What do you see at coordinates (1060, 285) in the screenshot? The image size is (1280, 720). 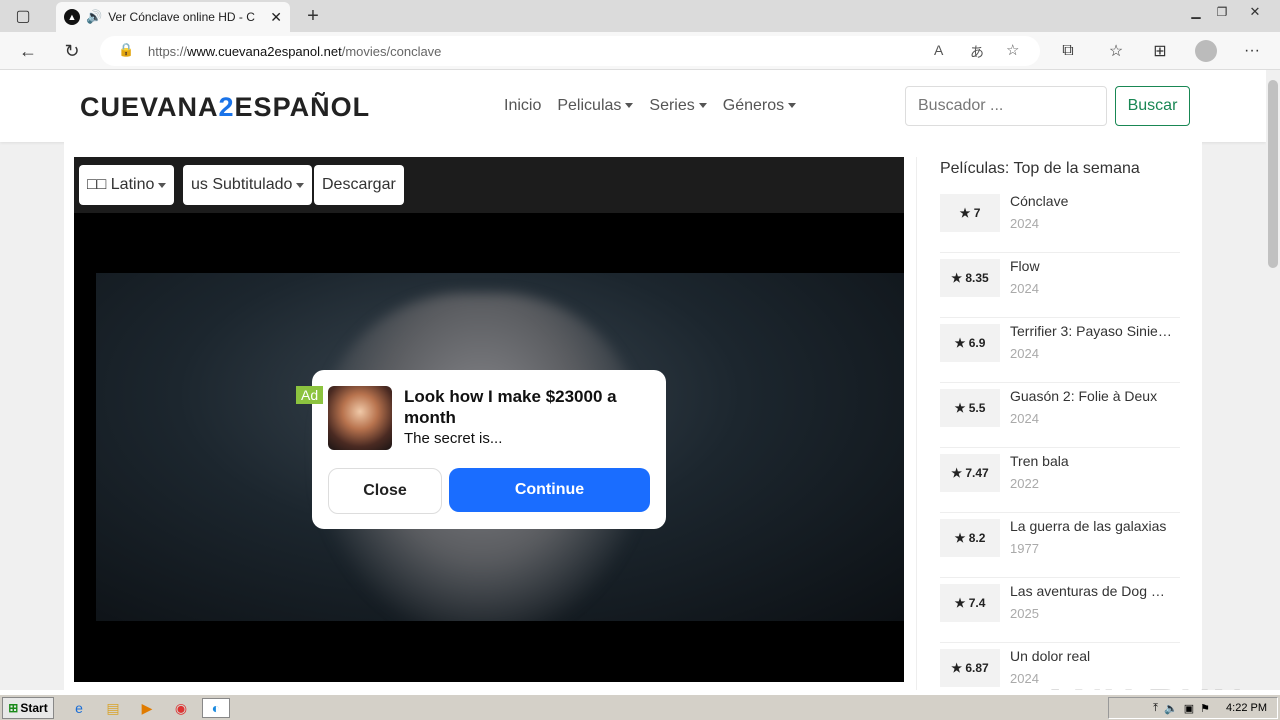 I see `list-item: ★ 8.35 Flow 2024` at bounding box center [1060, 285].